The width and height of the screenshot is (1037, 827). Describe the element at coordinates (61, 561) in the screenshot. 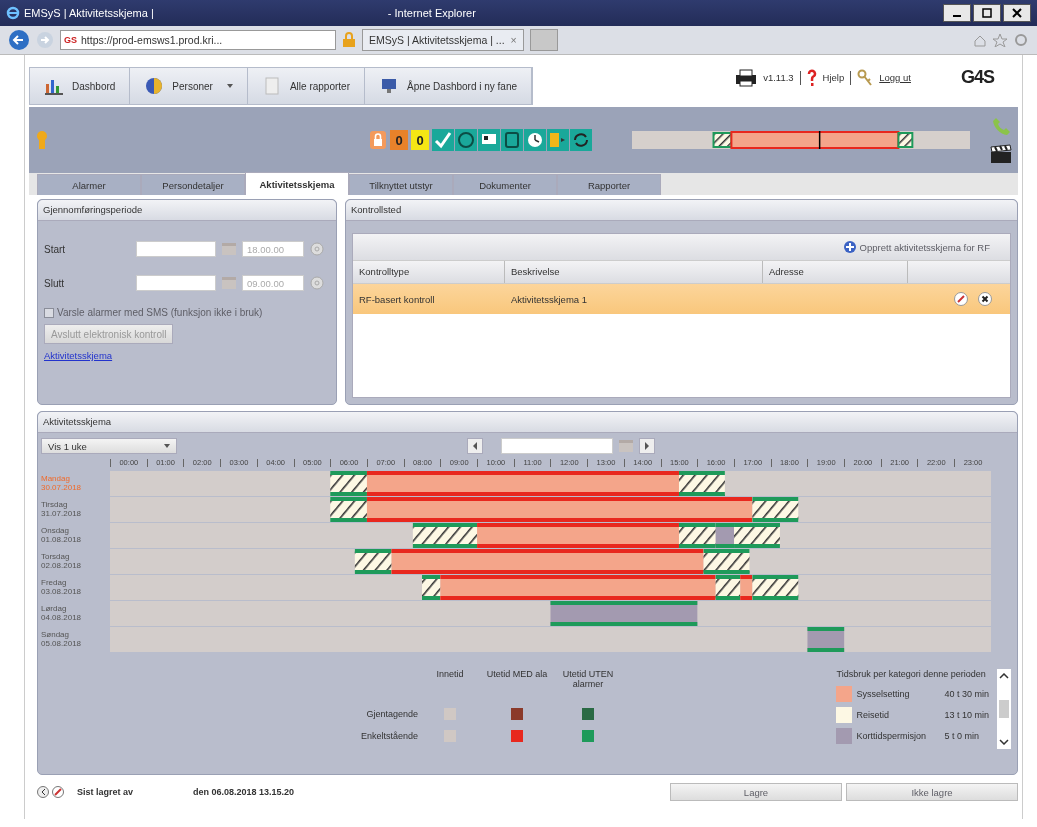

I see `day-label: Torsdag 02.08.2018` at that location.